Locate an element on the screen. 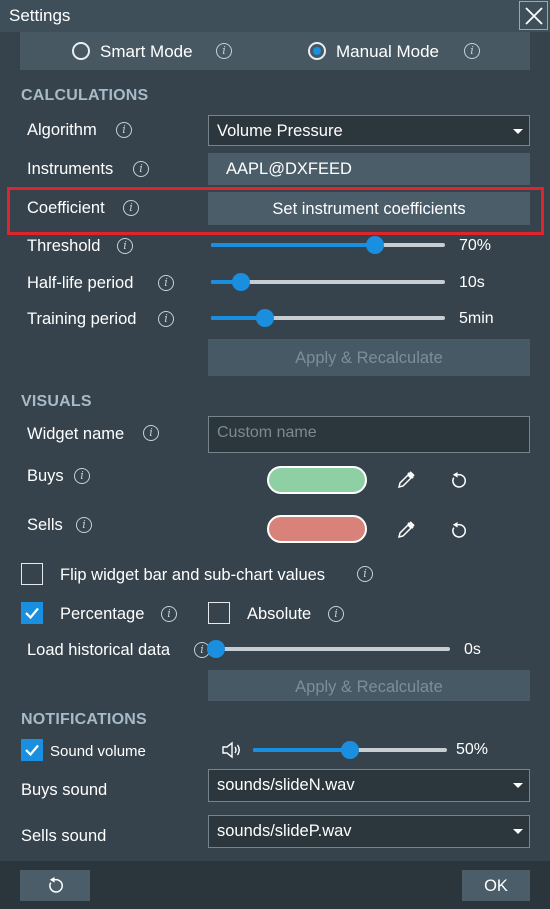 Image resolution: width=550 pixels, height=909 pixels. training-value: 5min is located at coordinates (476, 318).